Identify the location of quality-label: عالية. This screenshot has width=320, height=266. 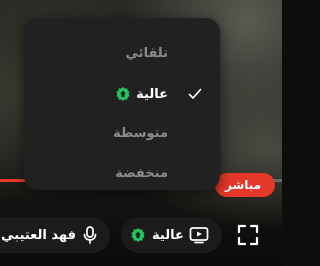
(168, 235).